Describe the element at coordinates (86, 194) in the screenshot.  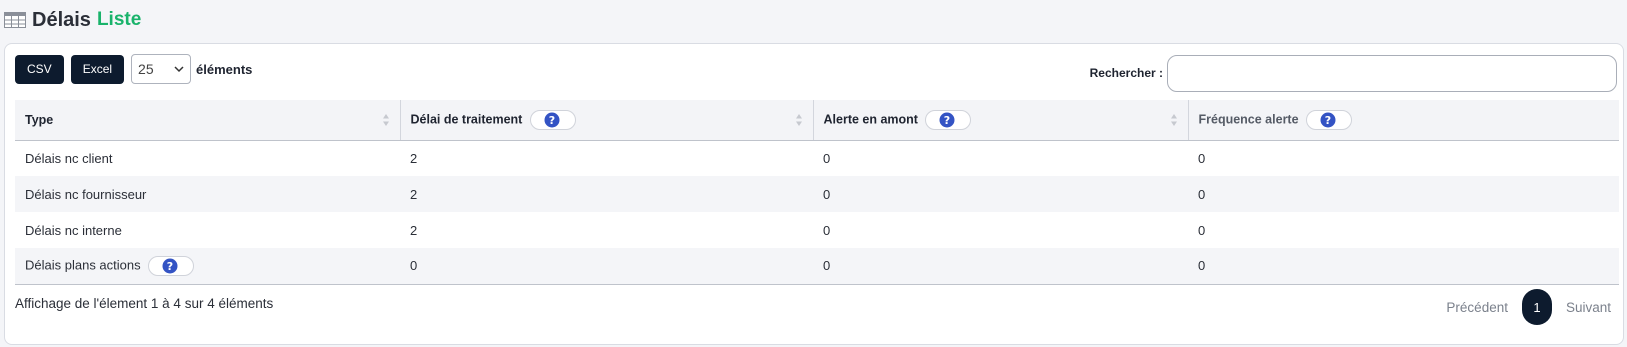
I see `cell-type: Délais nc fournisseur` at that location.